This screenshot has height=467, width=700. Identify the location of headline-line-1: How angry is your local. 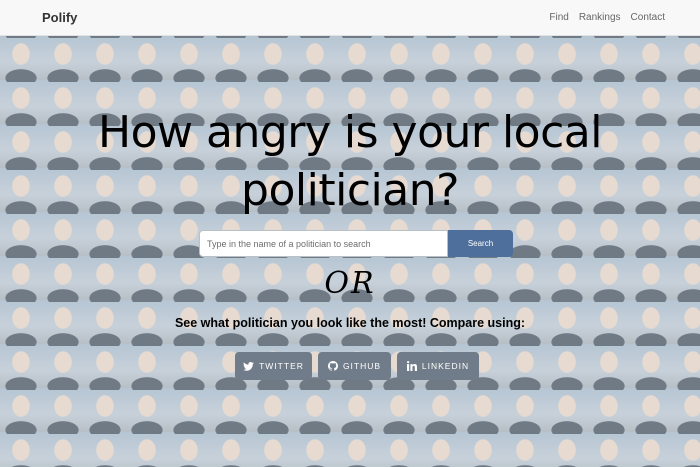
(350, 132).